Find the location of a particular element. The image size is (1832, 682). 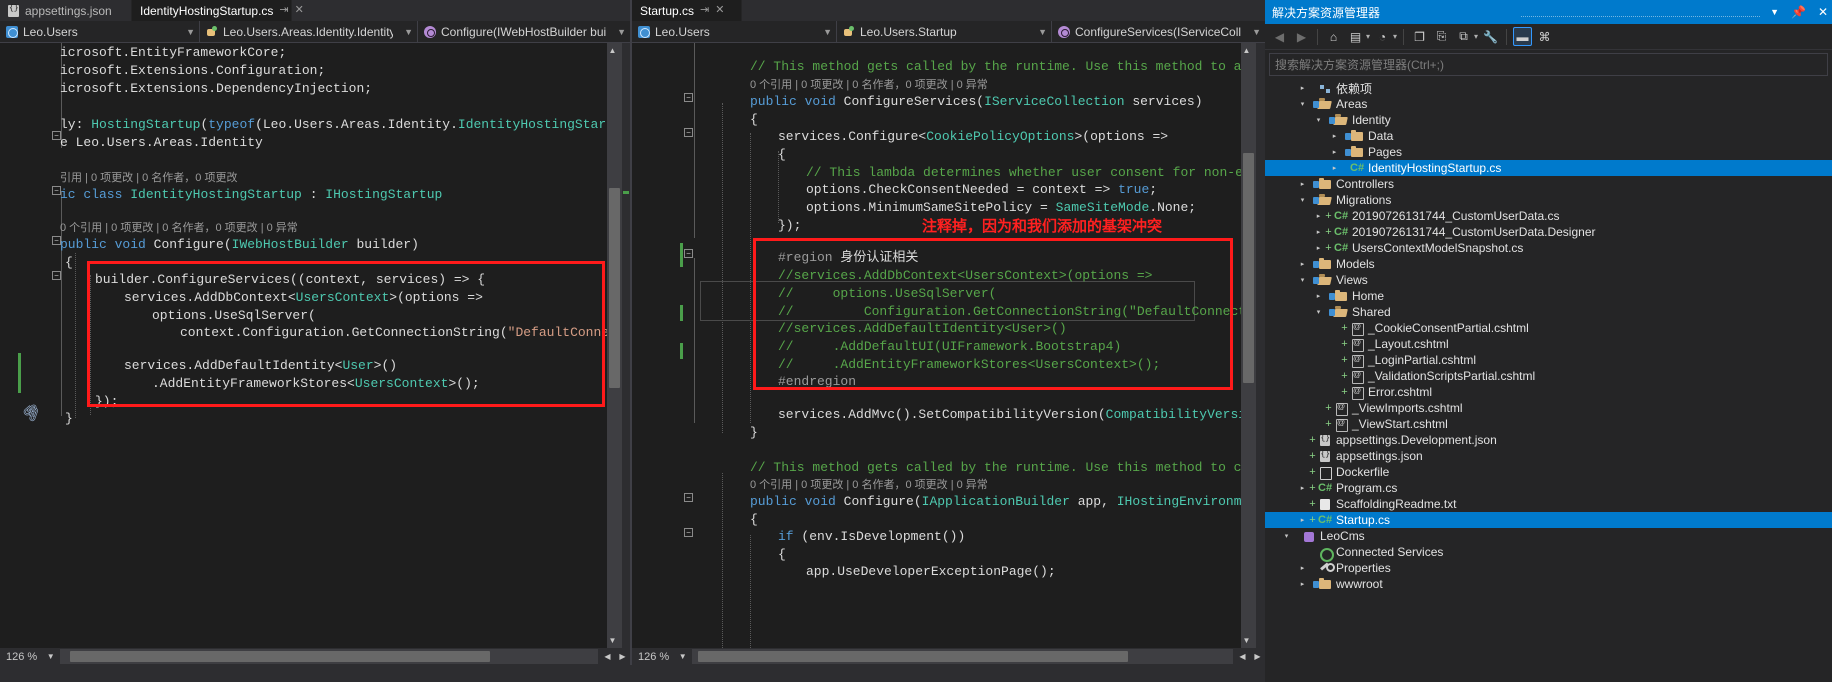

tree-item-startup-cs: ▸ + C# Startup.cs is located at coordinates (1548, 520).